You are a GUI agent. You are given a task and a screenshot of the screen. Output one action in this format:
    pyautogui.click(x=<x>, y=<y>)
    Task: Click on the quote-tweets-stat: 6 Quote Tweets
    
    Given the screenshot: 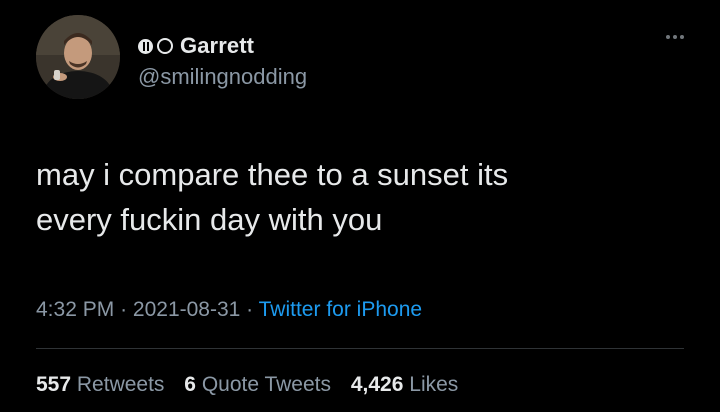 What is the action you would take?
    pyautogui.click(x=257, y=384)
    